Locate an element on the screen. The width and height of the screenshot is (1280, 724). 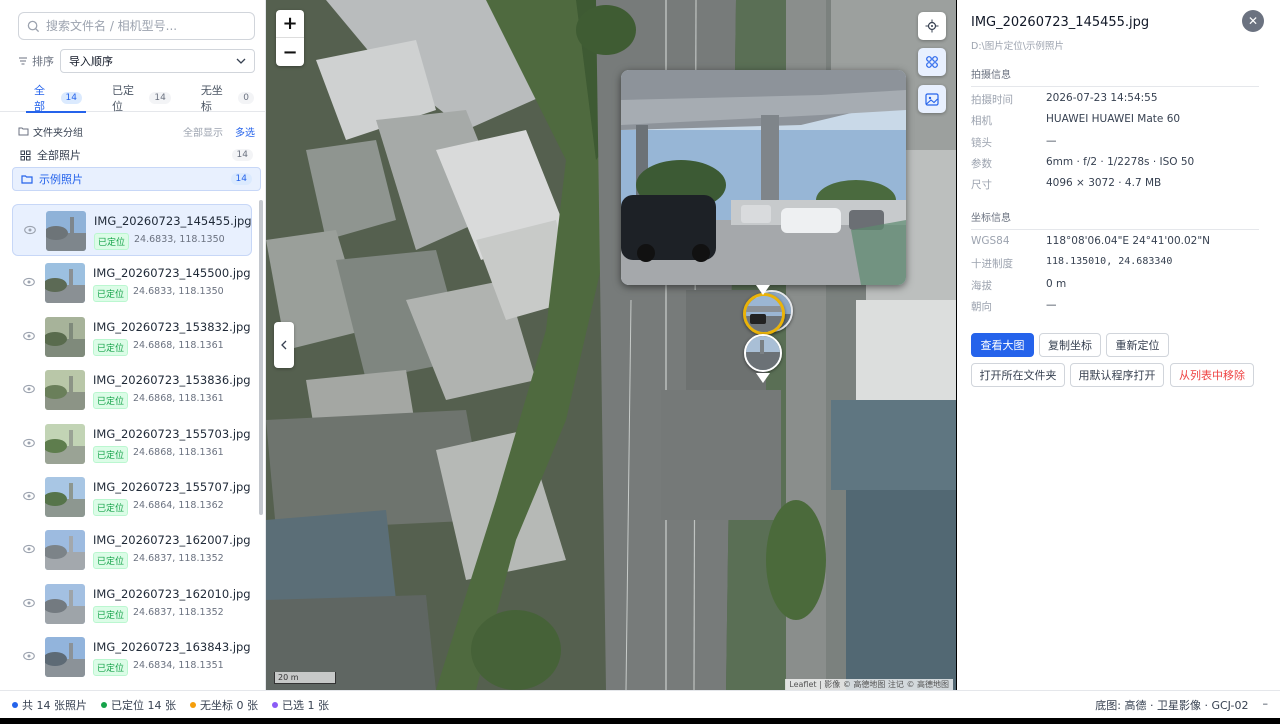
status-selected: 已选 1 张 is located at coordinates (300, 705).